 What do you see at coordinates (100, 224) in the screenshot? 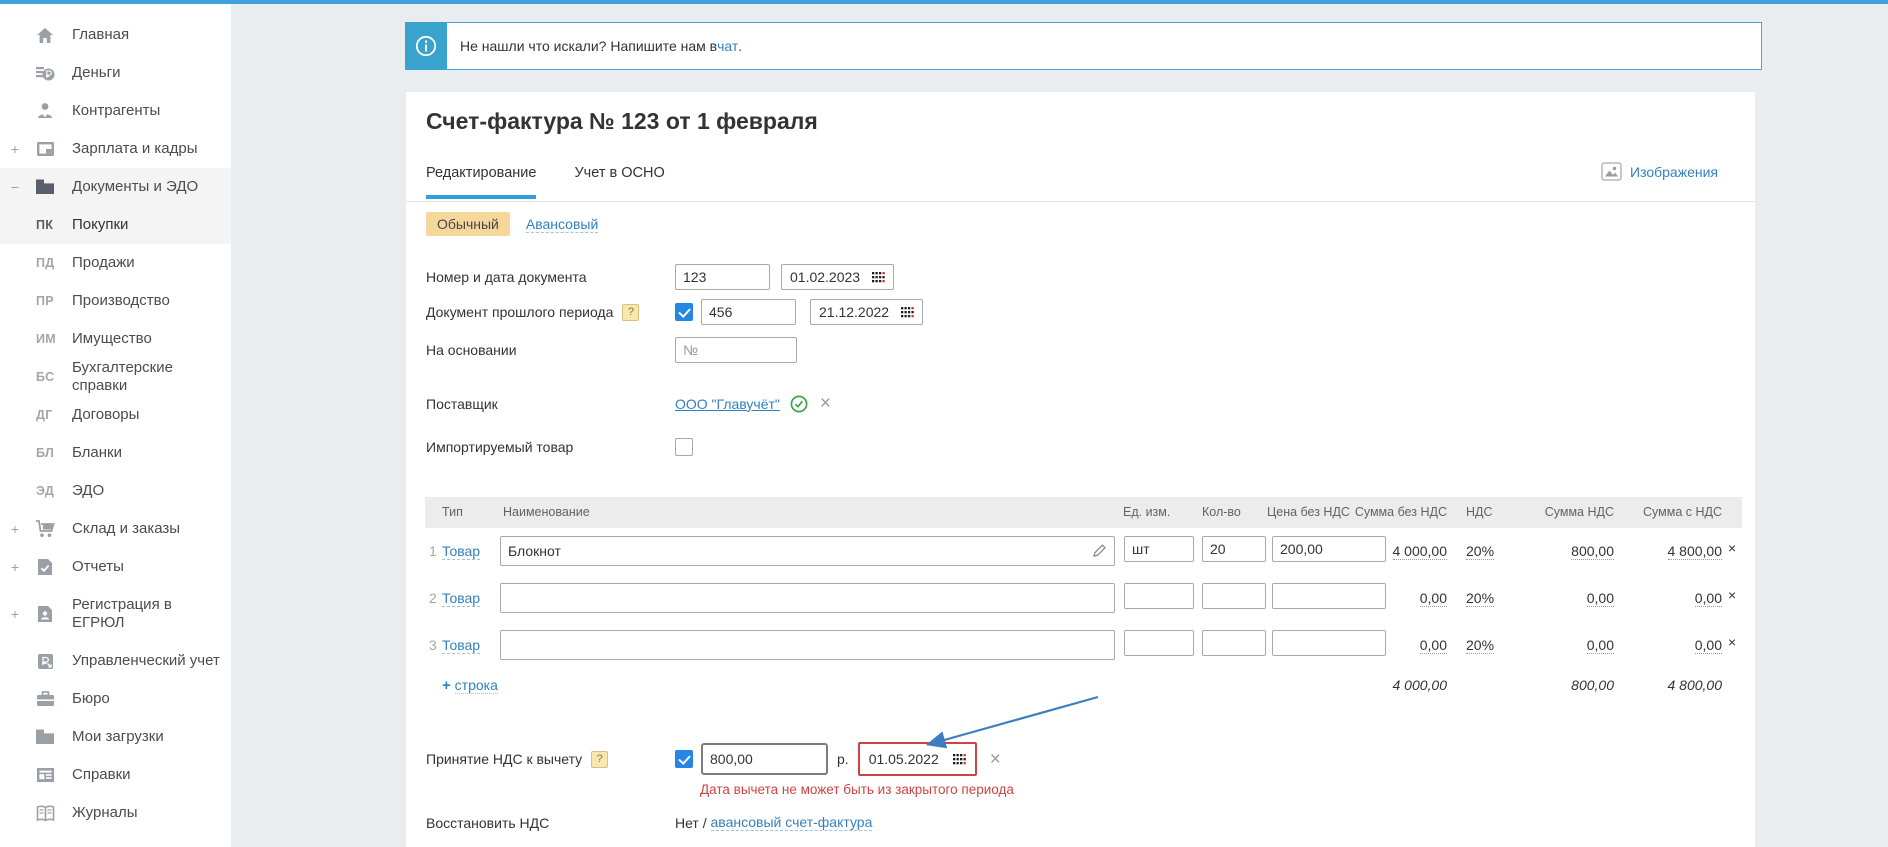
I see `sidebar-item-label: Покупки` at bounding box center [100, 224].